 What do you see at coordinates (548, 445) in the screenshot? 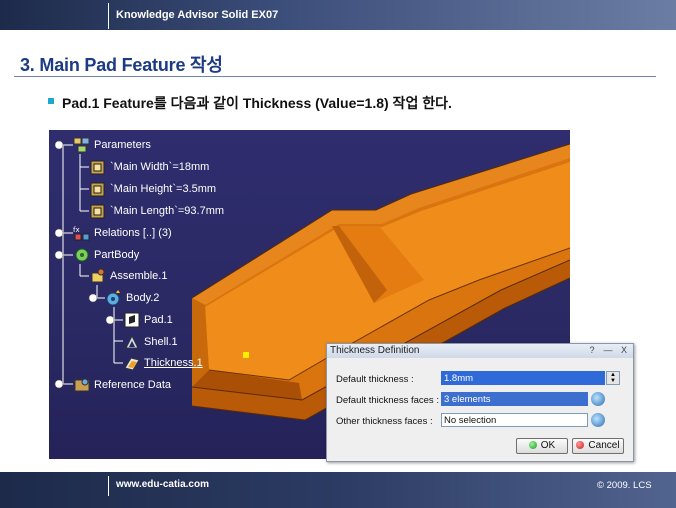
I see `ok-label: OK` at bounding box center [548, 445].